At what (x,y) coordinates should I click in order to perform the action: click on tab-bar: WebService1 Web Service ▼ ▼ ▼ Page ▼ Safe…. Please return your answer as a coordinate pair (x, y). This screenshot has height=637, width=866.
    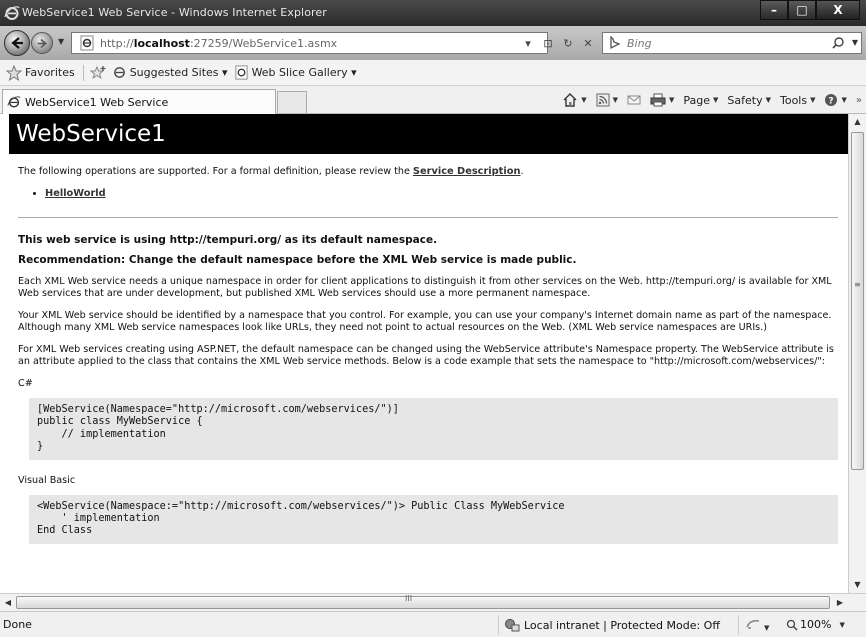
    Looking at the image, I should click on (433, 100).